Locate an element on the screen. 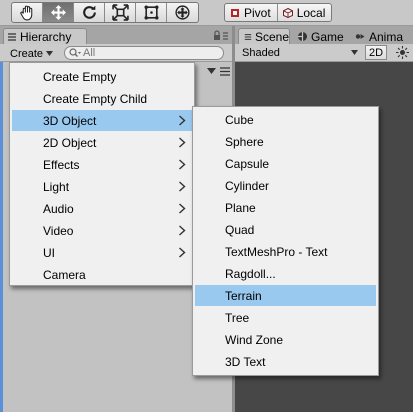  shading-mode-label: Shaded is located at coordinates (261, 52).